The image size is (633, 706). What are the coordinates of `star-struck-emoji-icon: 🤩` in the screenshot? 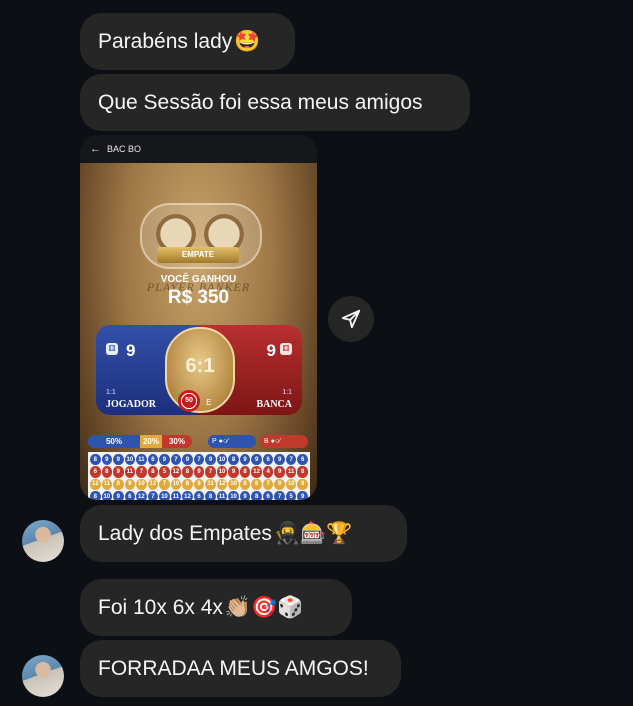 It's located at (247, 41).